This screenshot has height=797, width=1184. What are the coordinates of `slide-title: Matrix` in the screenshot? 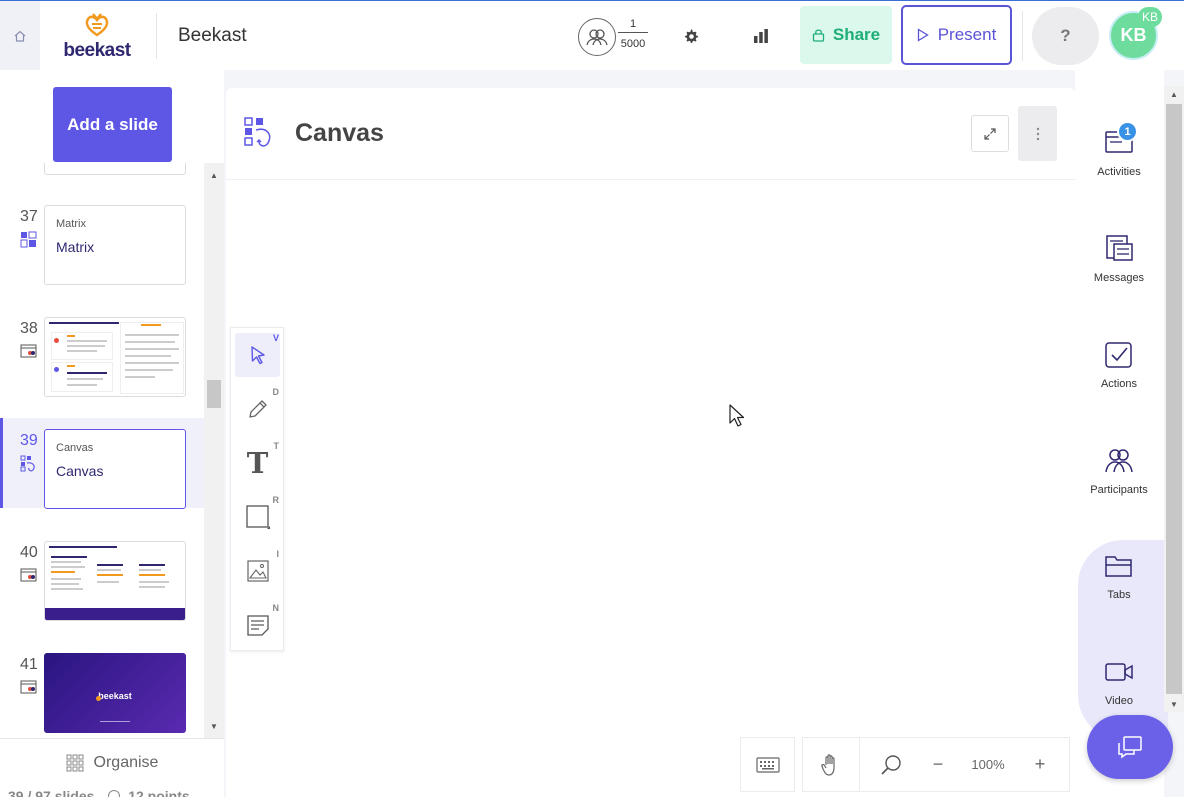 It's located at (75, 247).